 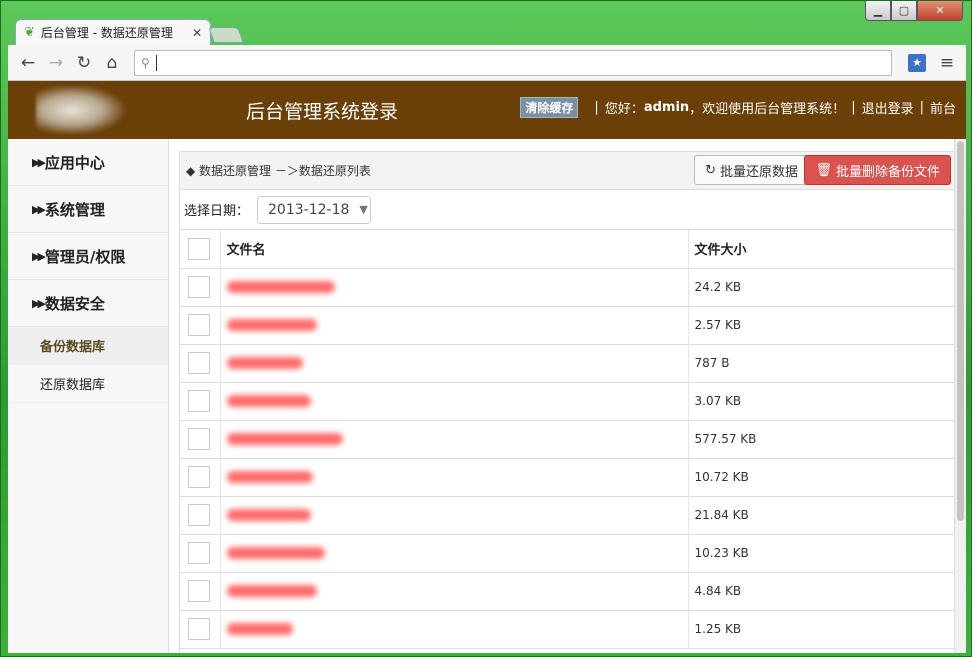 I want to click on select-all-cell, so click(x=200, y=249).